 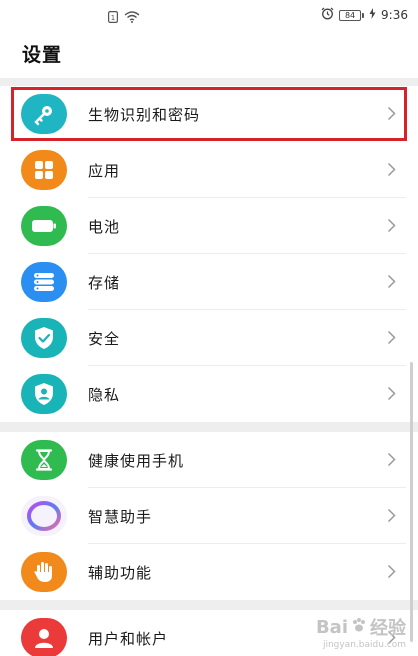 I want to click on sim-icon: 1, so click(x=113, y=17).